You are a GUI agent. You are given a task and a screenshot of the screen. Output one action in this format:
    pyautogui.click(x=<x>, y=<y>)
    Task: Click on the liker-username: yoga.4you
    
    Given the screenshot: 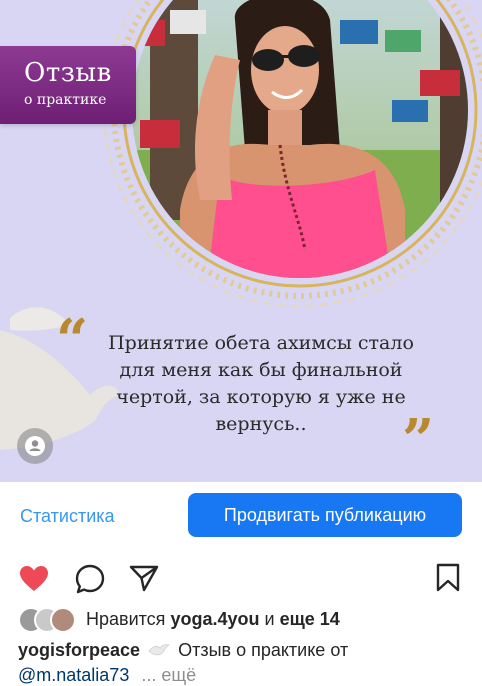 What is the action you would take?
    pyautogui.click(x=214, y=619)
    